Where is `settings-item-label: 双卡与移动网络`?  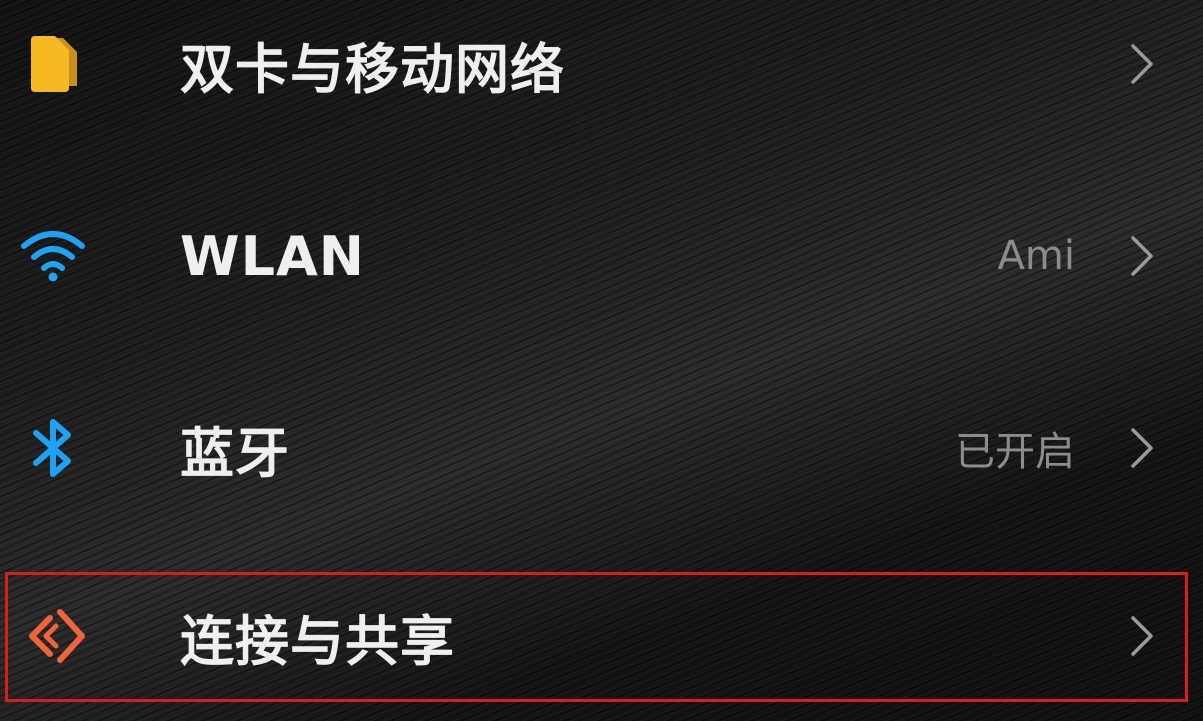
settings-item-label: 双卡与移动网络 is located at coordinates (372, 69).